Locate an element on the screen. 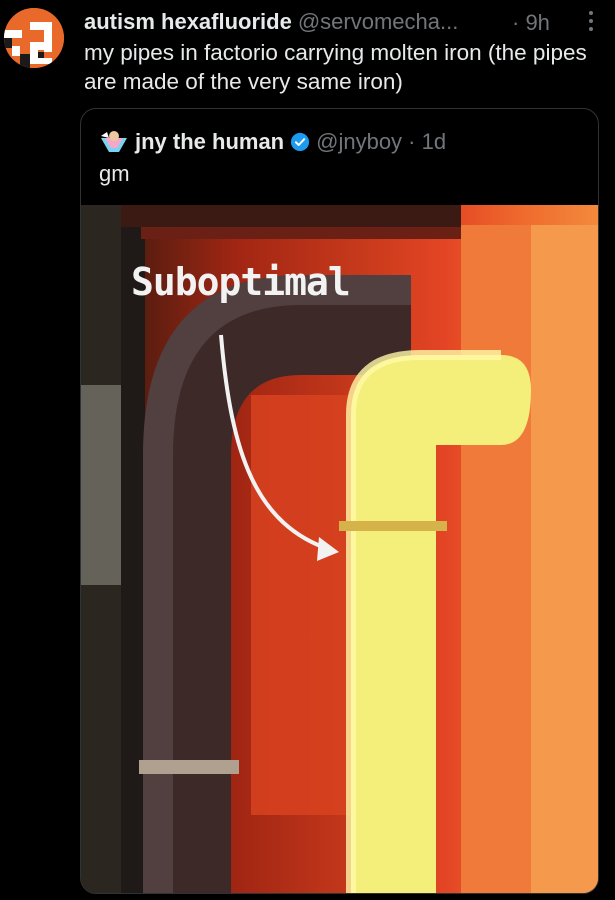 This screenshot has height=900, width=615. quoted-tweet-text: gm is located at coordinates (114, 173).